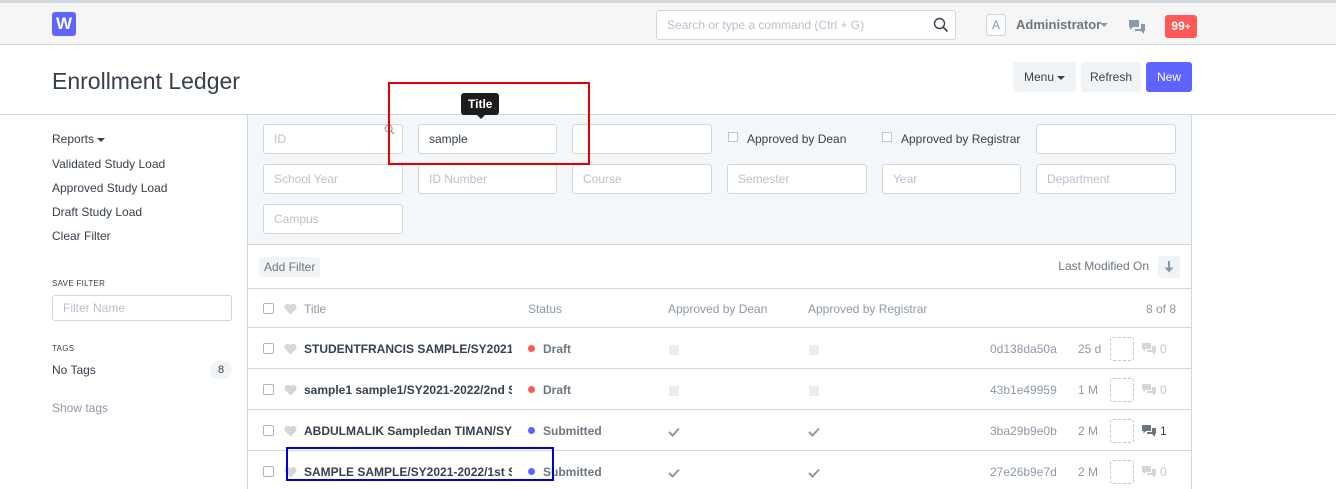 This screenshot has height=489, width=1336. Describe the element at coordinates (221, 370) in the screenshot. I see `tag-count-badge: 8` at that location.